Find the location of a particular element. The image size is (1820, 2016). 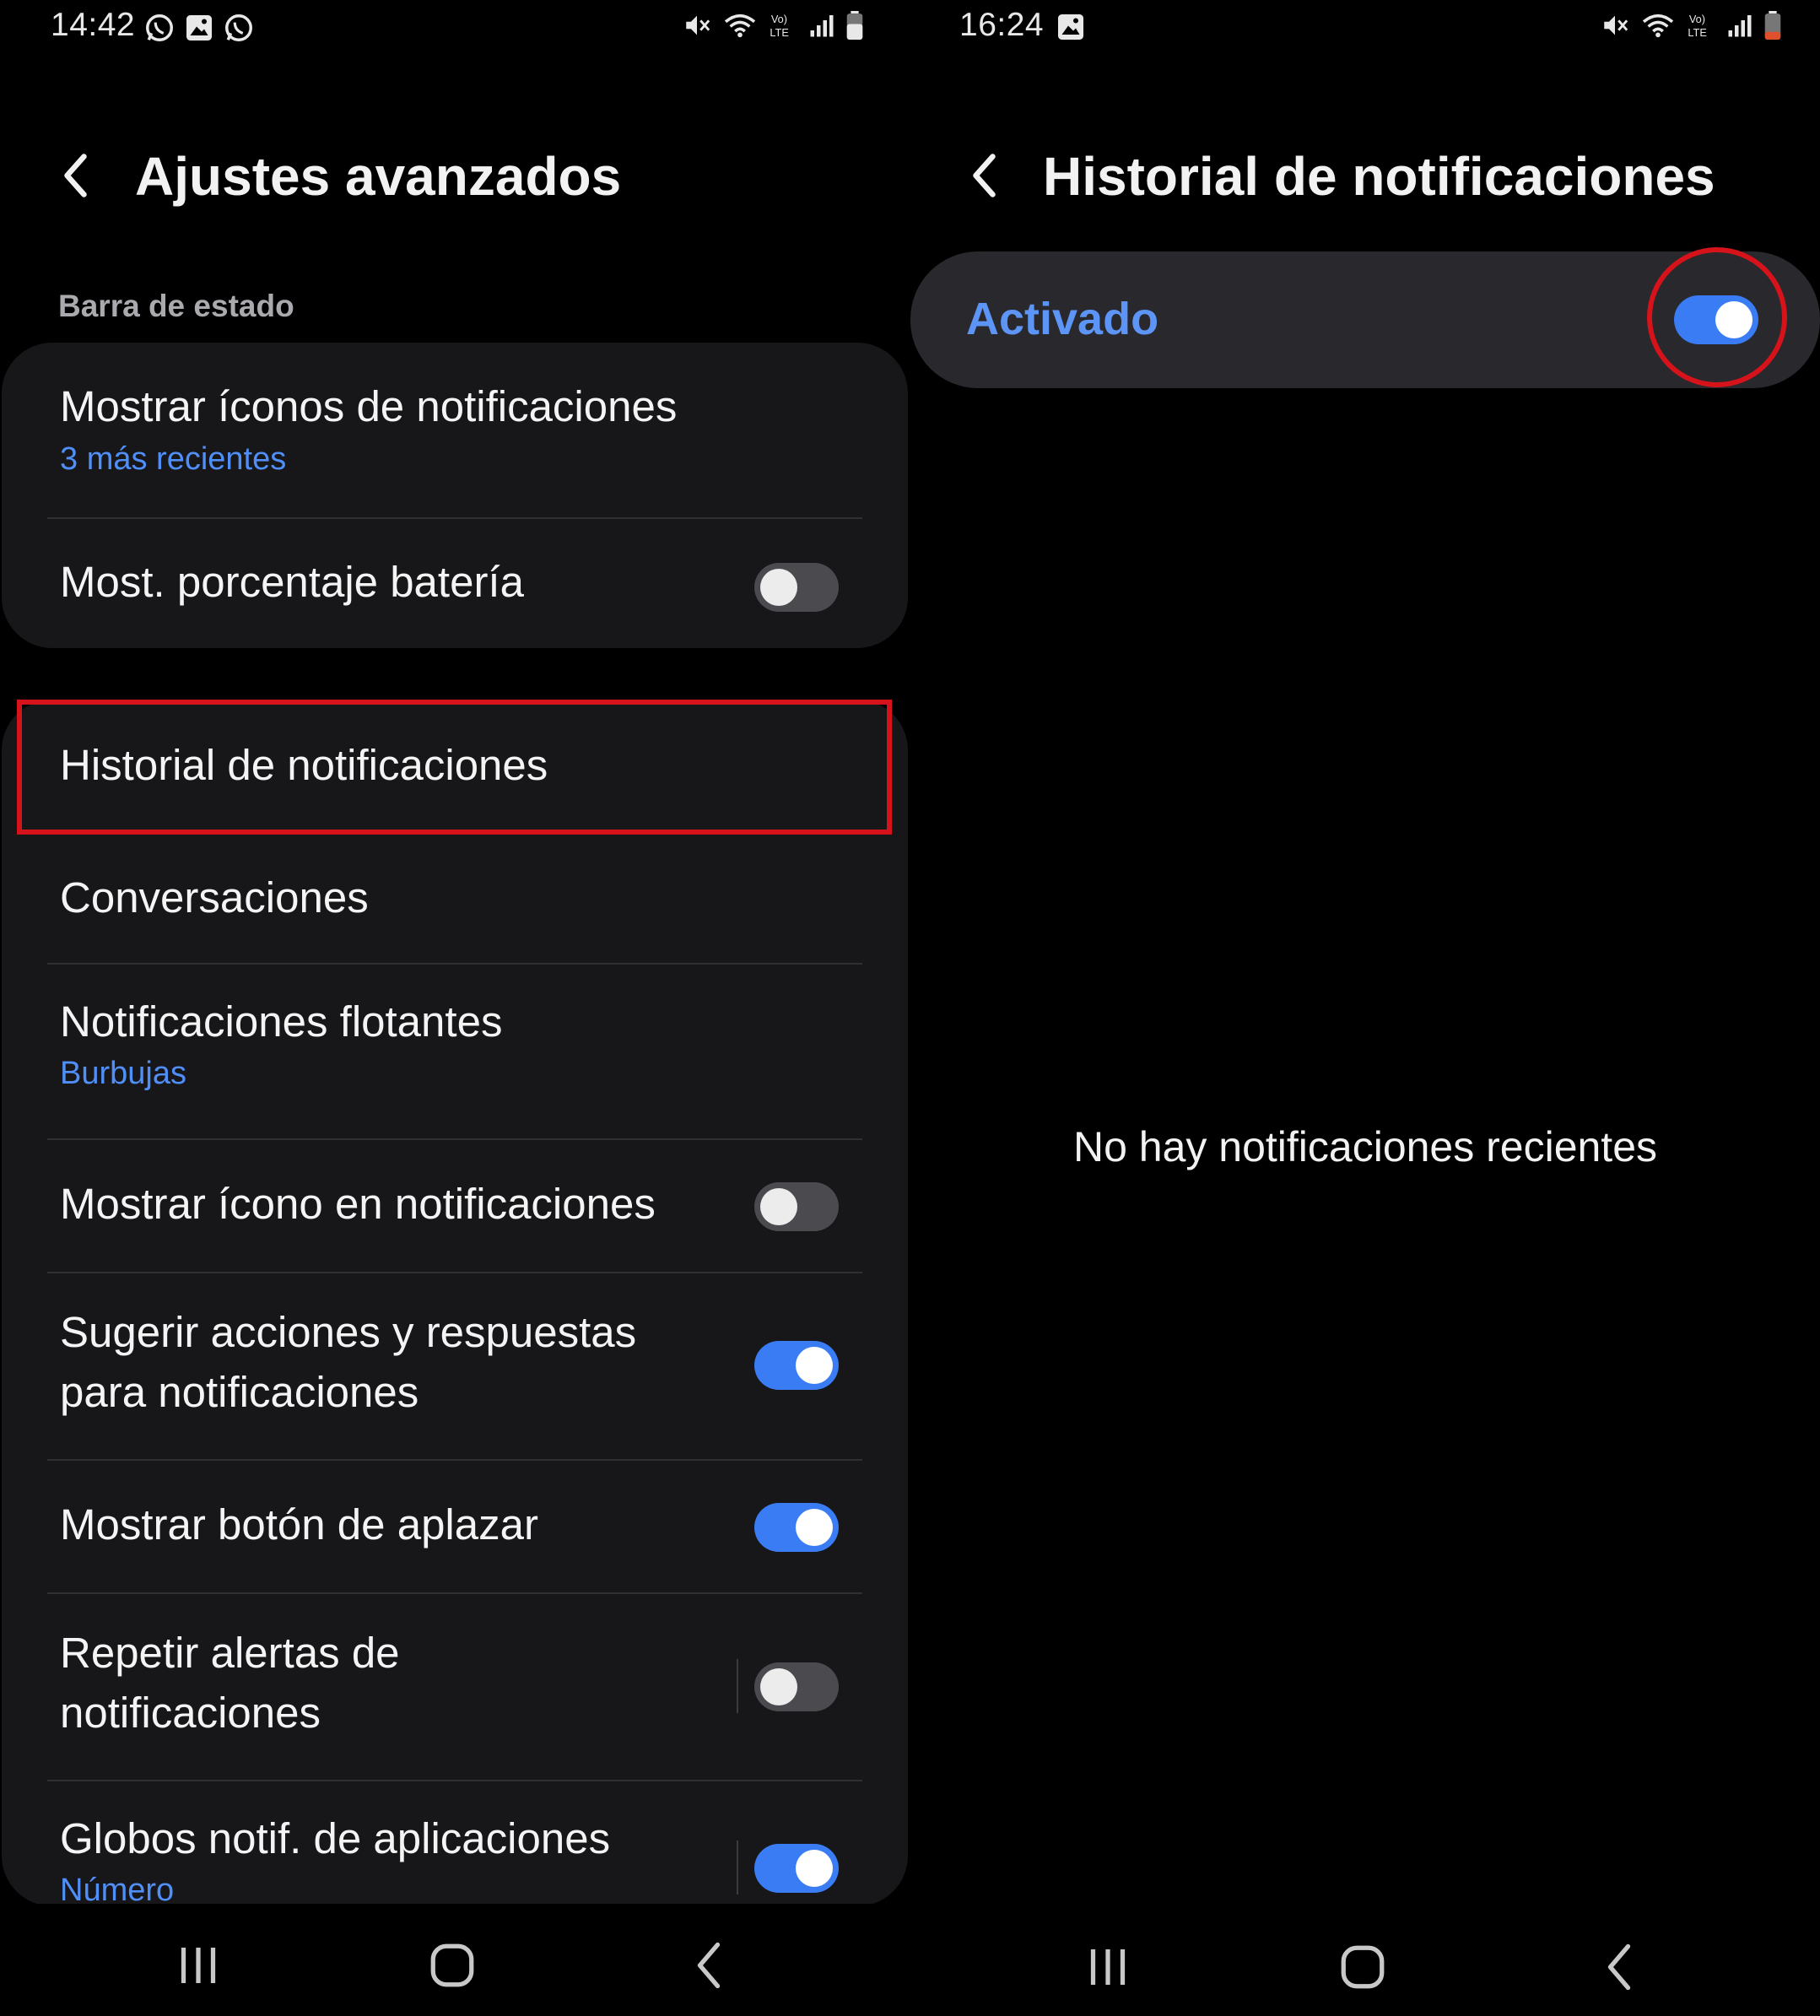

app-badges-toggle is located at coordinates (796, 1868).